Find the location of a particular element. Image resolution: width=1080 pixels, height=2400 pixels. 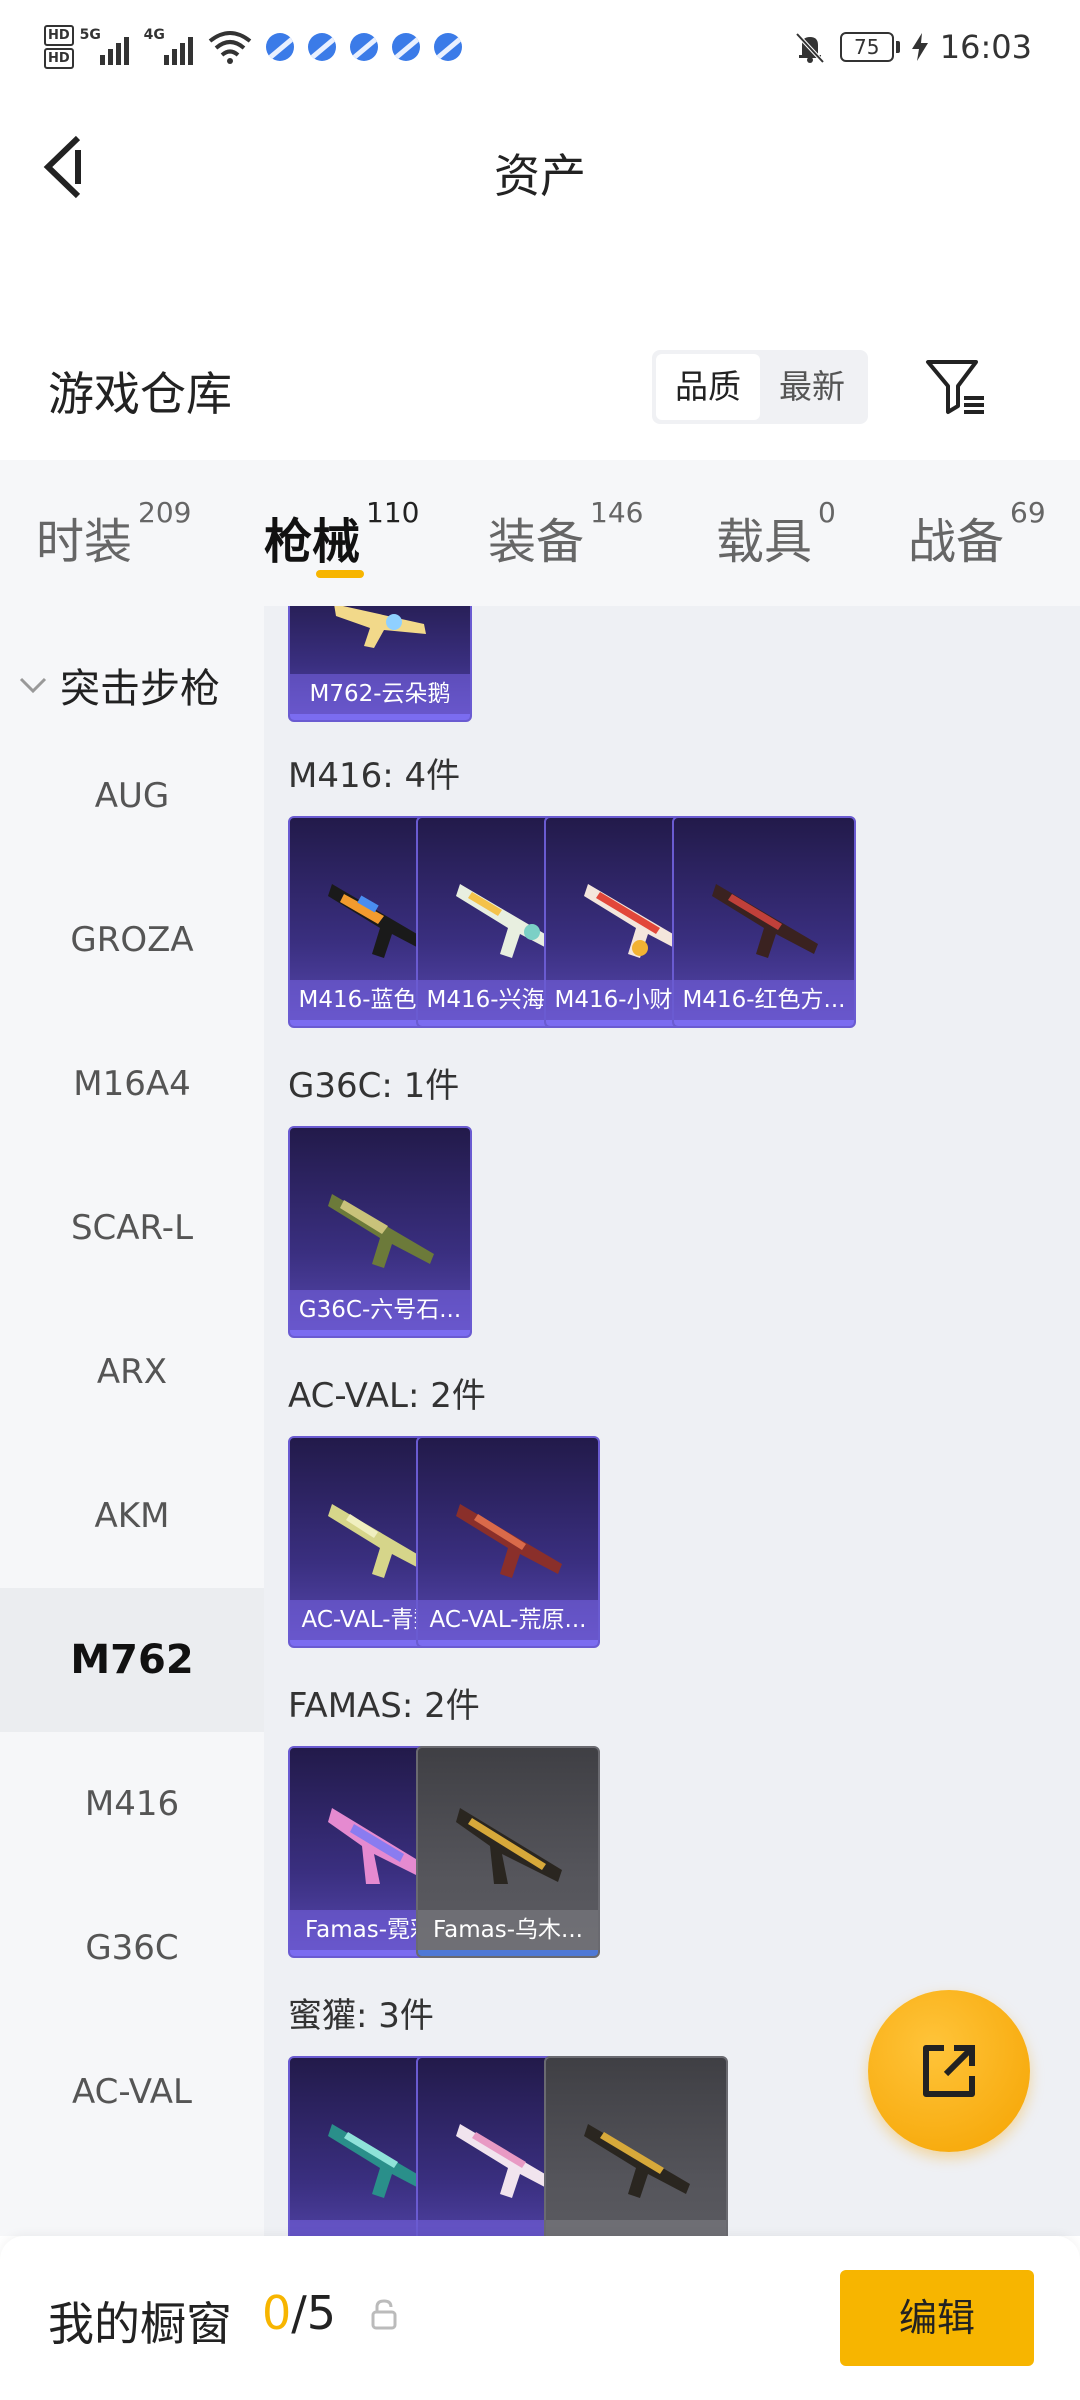

tab-label: 战备 is located at coordinates (956, 542).